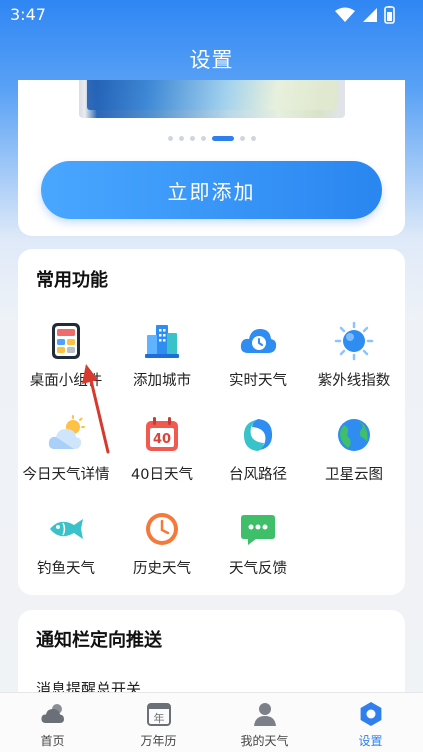  I want to click on page-title: 设置, so click(211, 60).